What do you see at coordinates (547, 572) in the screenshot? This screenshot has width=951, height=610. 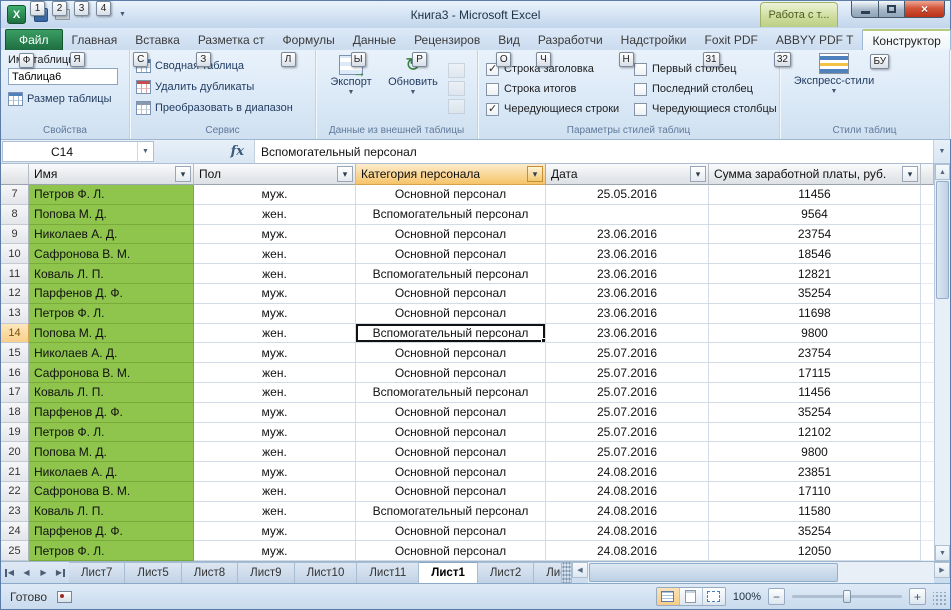 I see `sheet-tab: Лист` at bounding box center [547, 572].